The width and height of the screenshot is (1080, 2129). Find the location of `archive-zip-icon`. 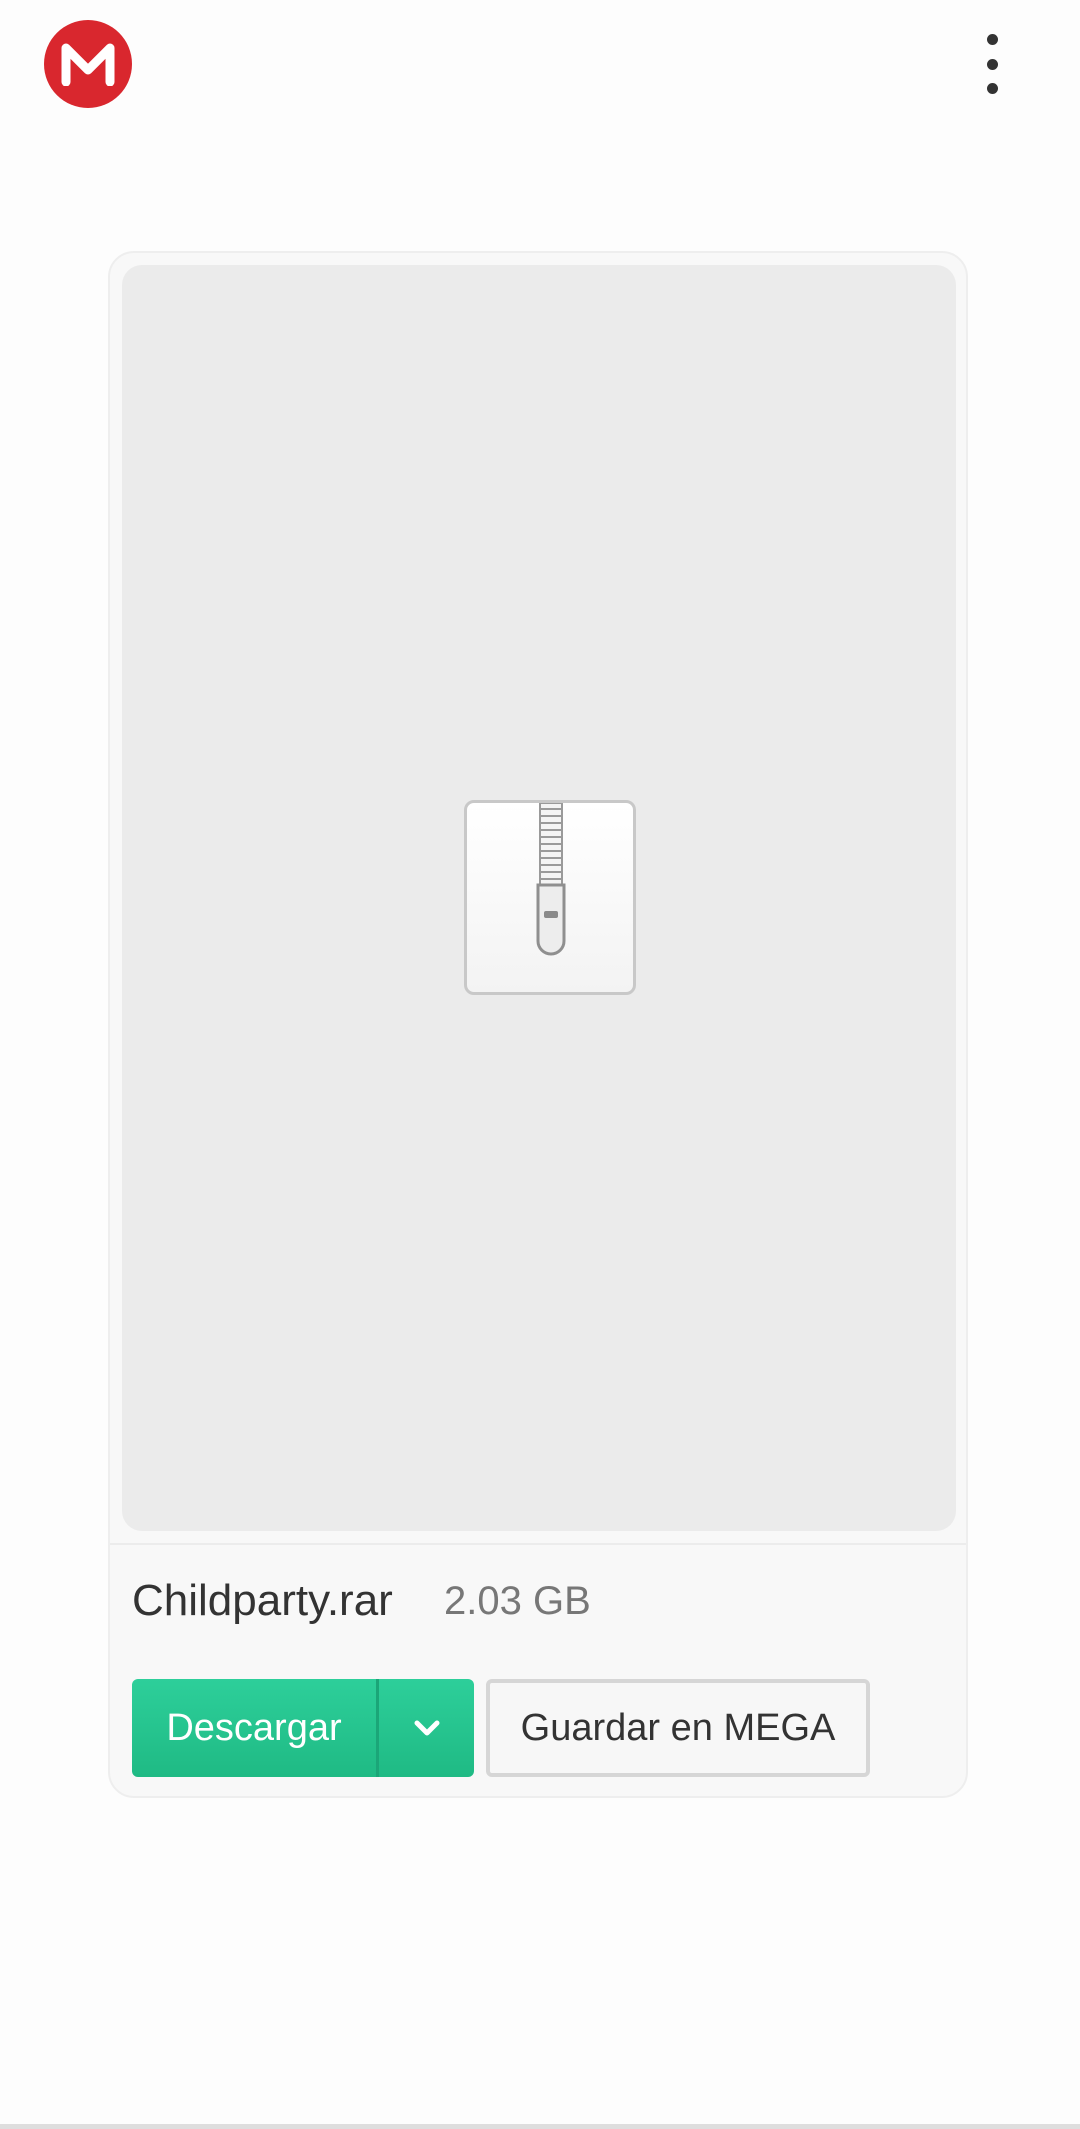

archive-zip-icon is located at coordinates (550, 897).